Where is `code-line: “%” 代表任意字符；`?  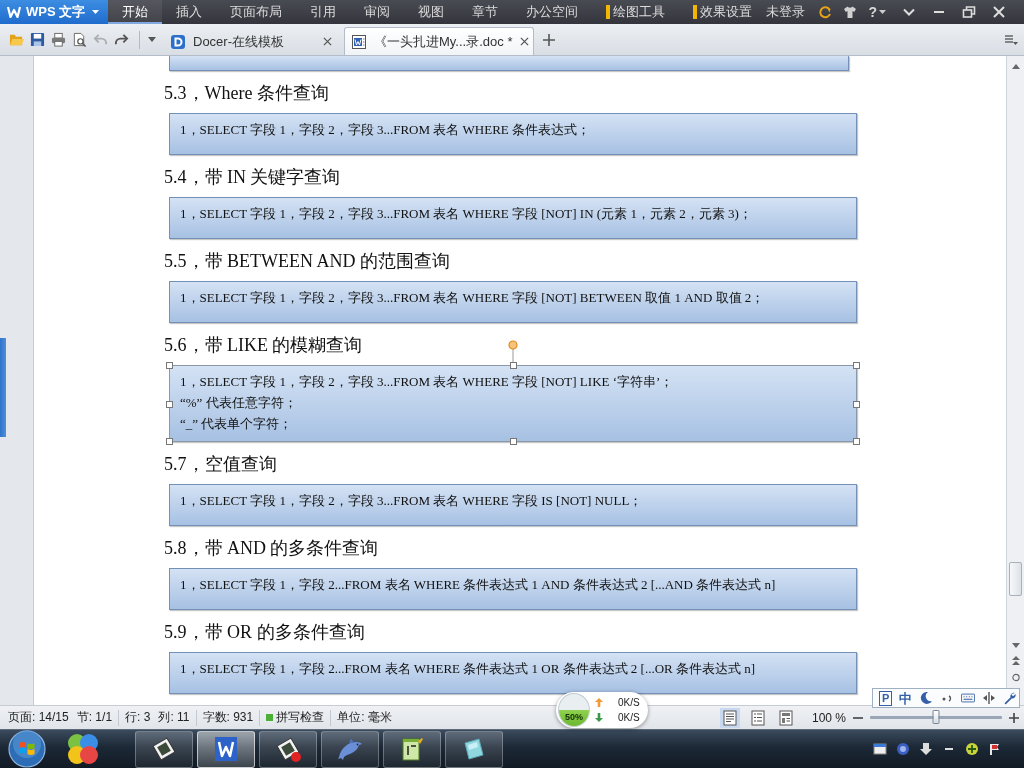 code-line: “%” 代表任意字符； is located at coordinates (238, 403).